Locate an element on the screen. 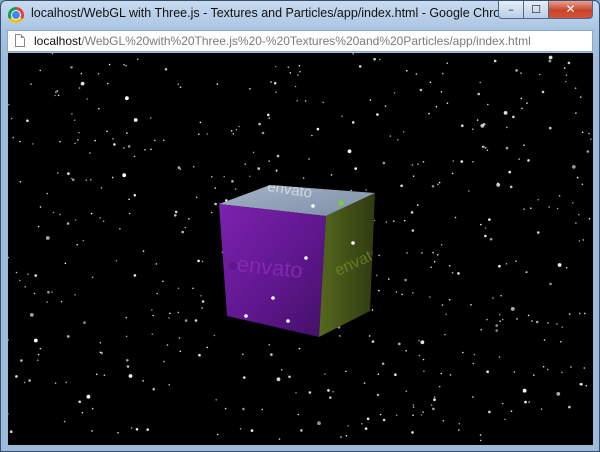 The width and height of the screenshot is (600, 452). chrome-icon is located at coordinates (16, 15).